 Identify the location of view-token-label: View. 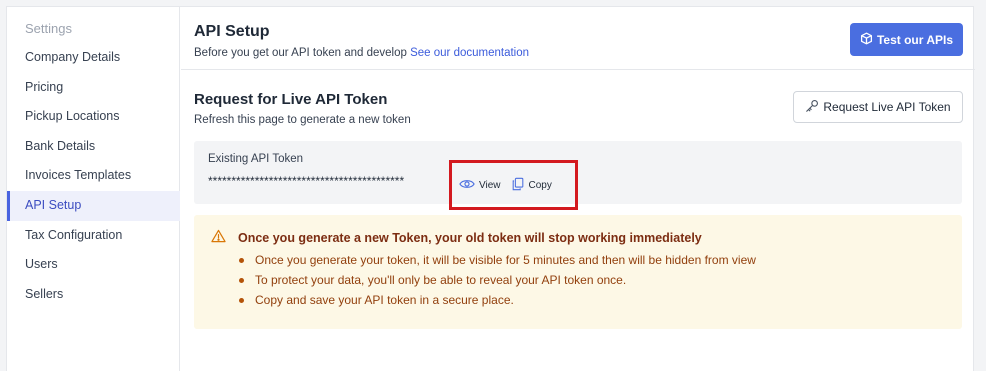
(490, 185).